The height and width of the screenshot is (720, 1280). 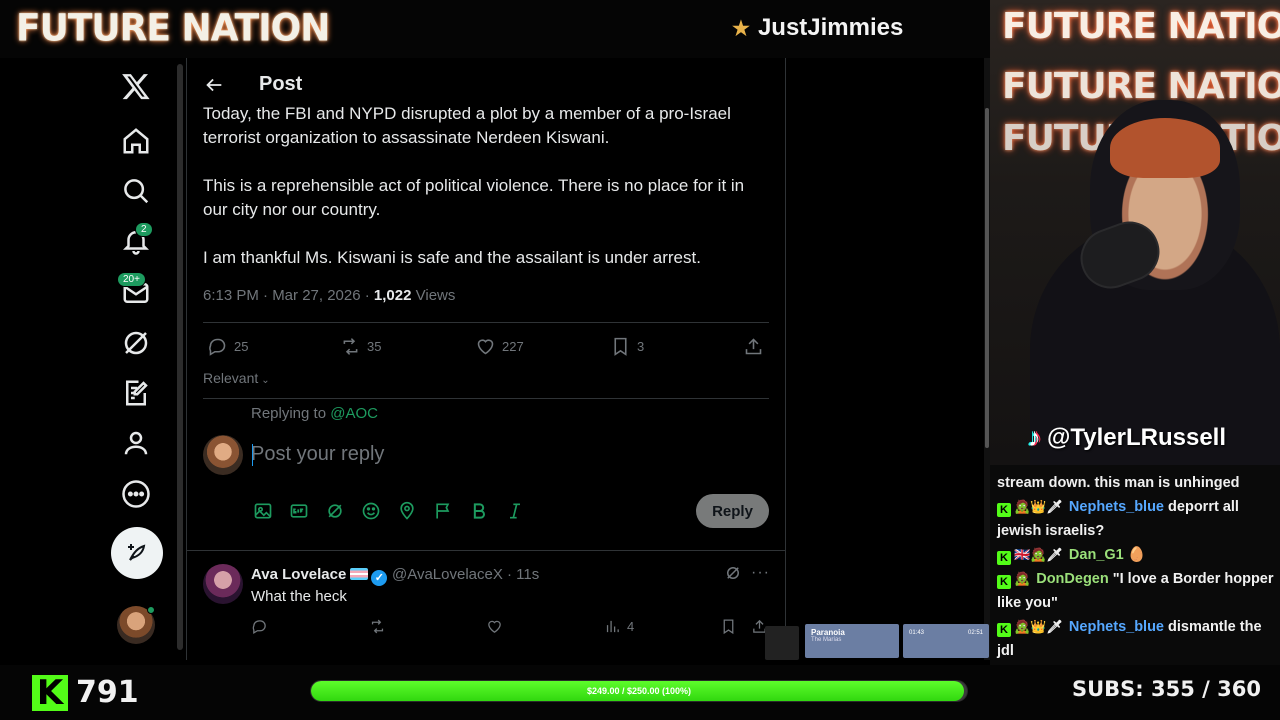 I want to click on comment-views-action: 4, so click(x=619, y=626).